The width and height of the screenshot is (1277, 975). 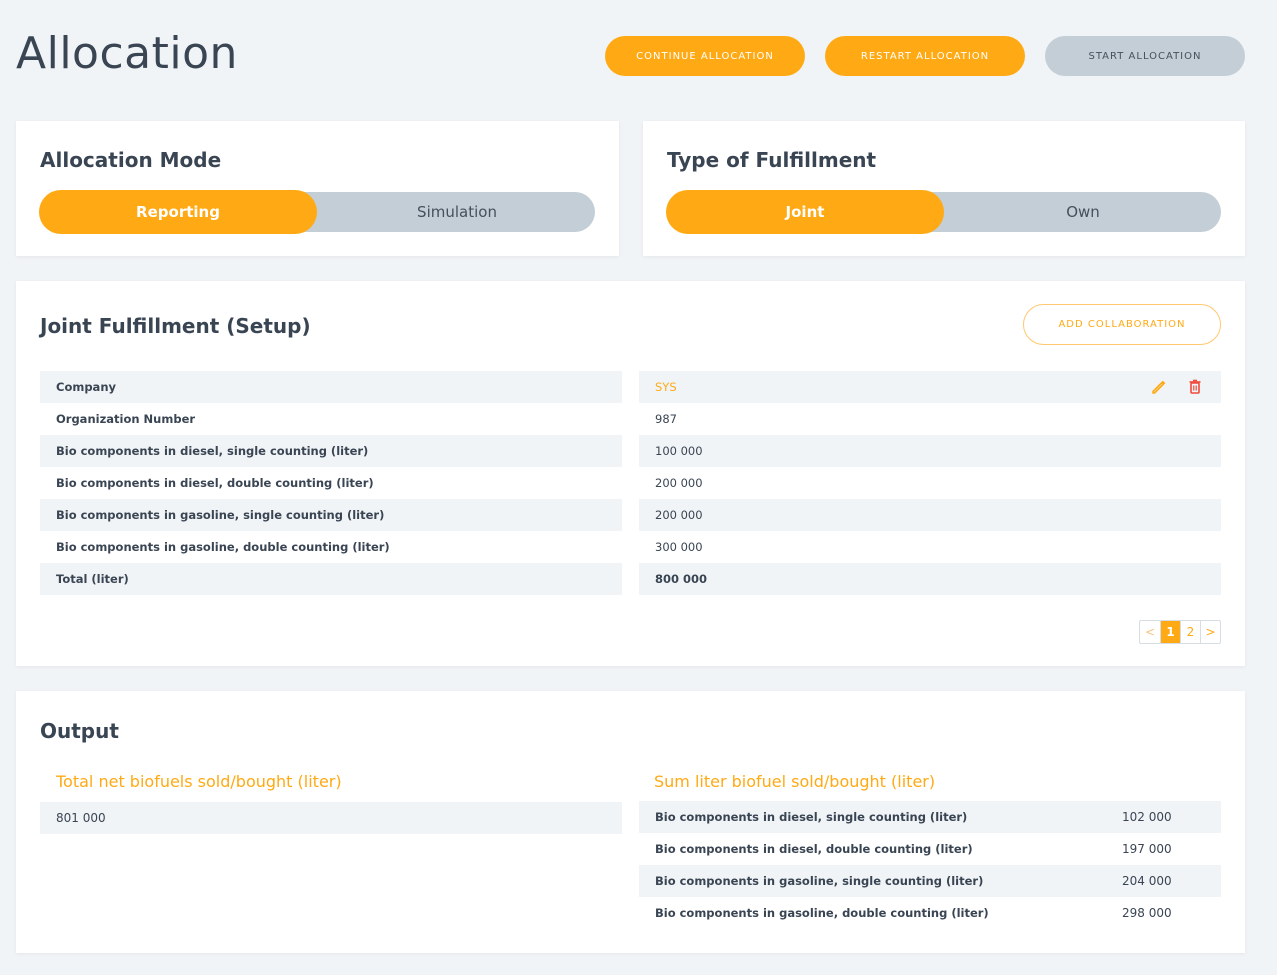 I want to click on fulfillment-type-card: Type of Fulfillment Own Joint, so click(x=944, y=188).